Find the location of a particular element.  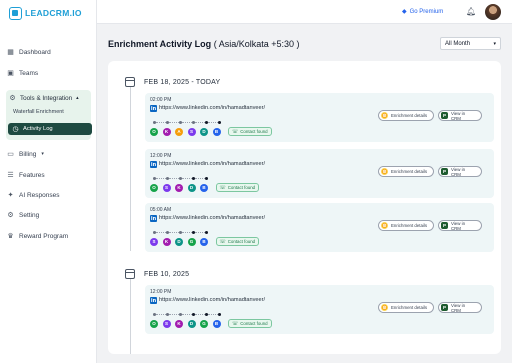

sidebar-item-label: Reward Program is located at coordinates (44, 236).